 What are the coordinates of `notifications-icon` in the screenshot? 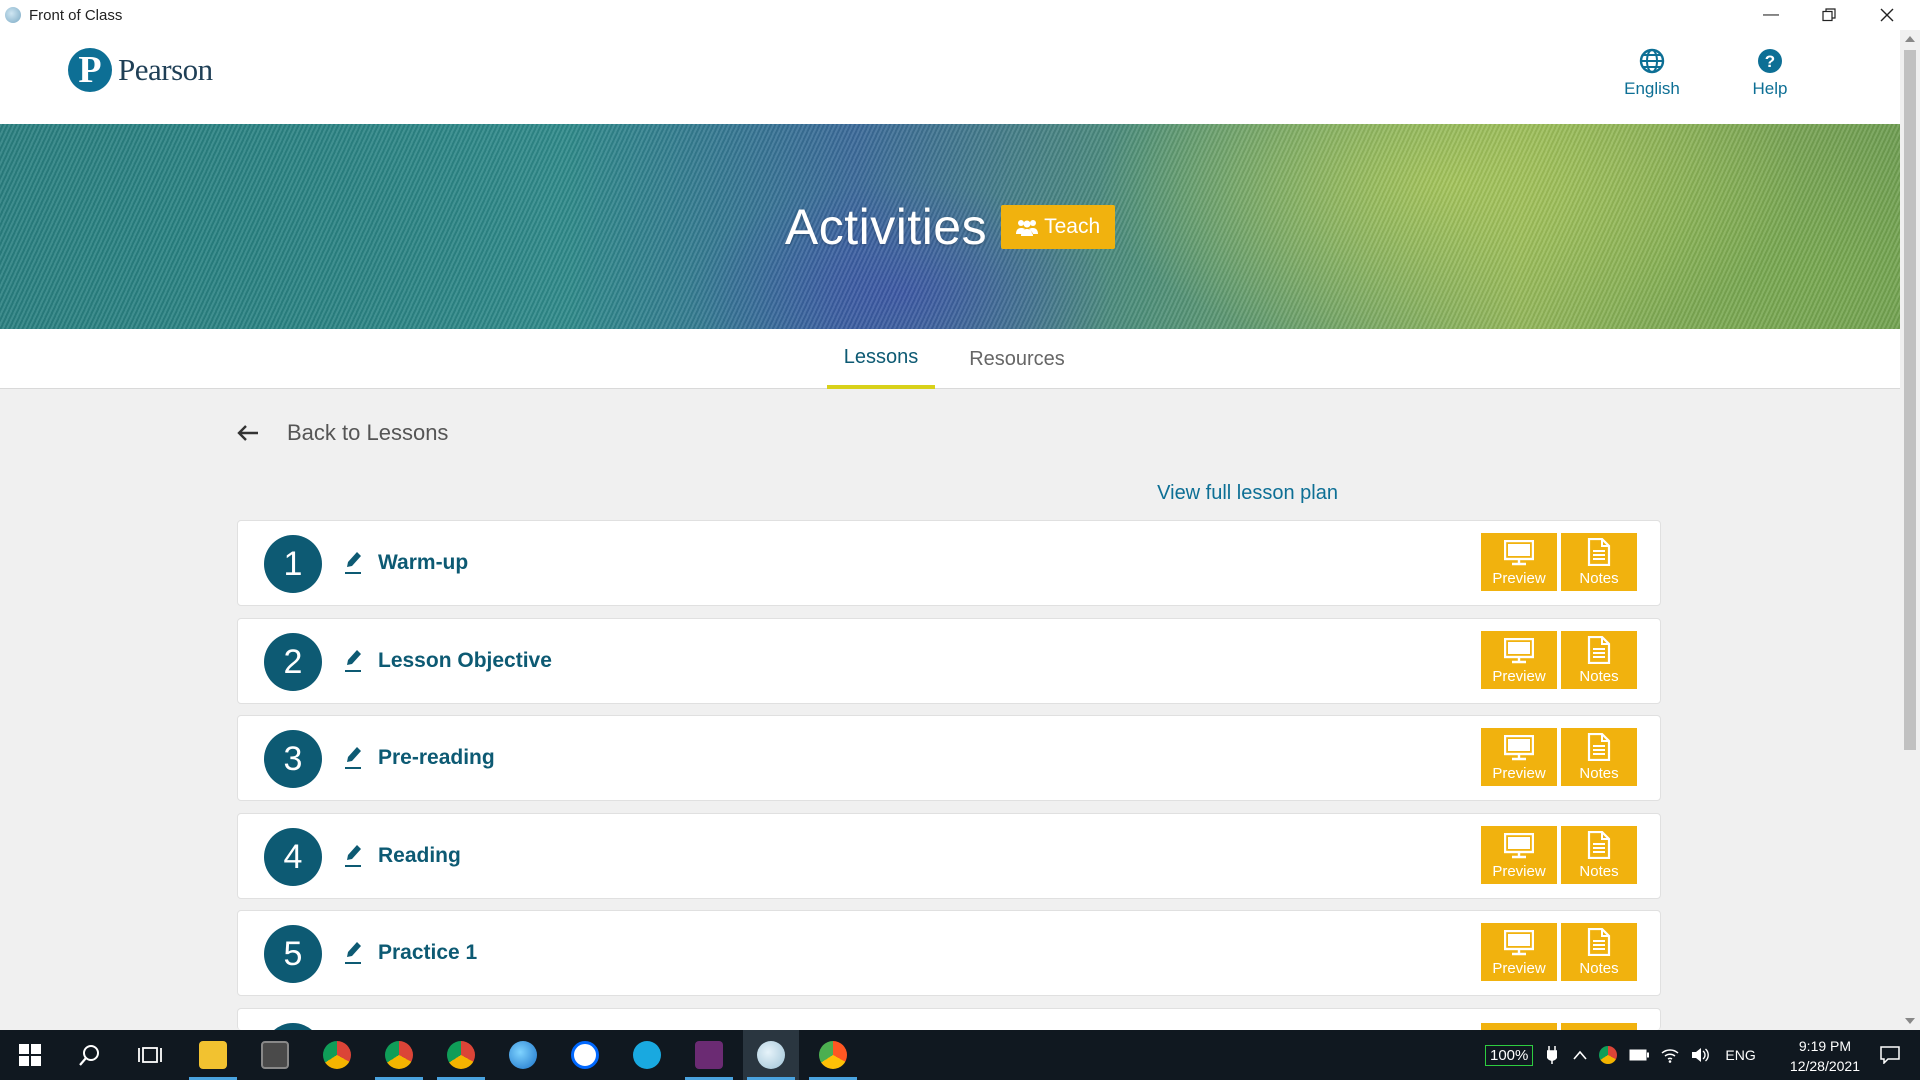 It's located at (1890, 1055).